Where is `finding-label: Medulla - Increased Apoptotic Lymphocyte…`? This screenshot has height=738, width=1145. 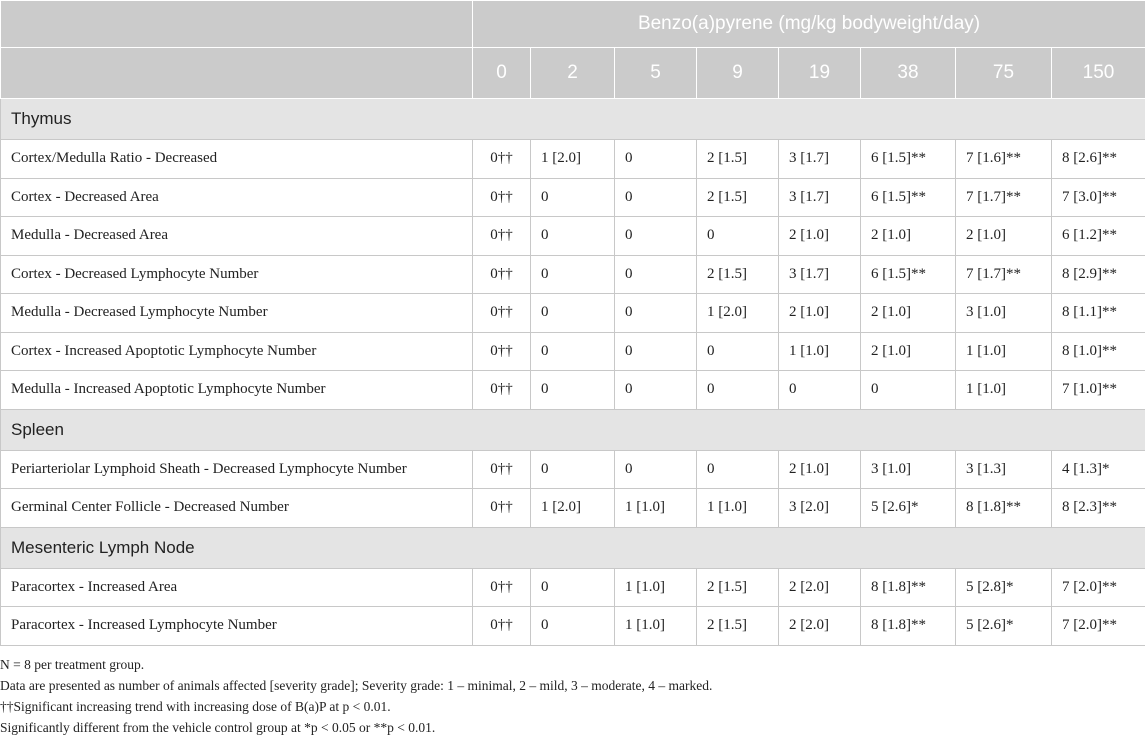
finding-label: Medulla - Increased Apoptotic Lymphocyte… is located at coordinates (237, 390).